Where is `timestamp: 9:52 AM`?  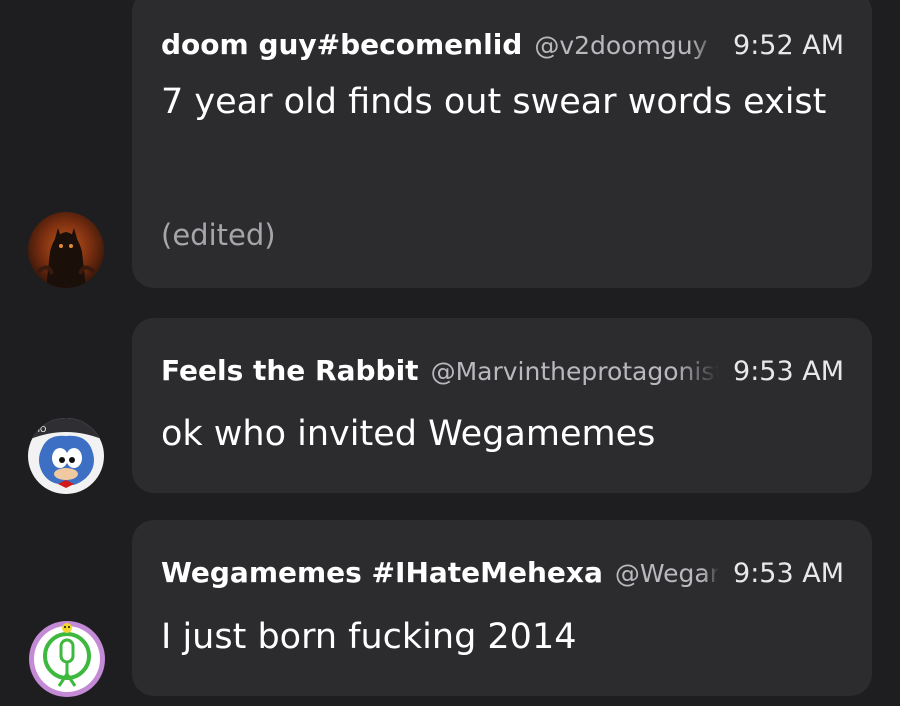 timestamp: 9:52 AM is located at coordinates (788, 45).